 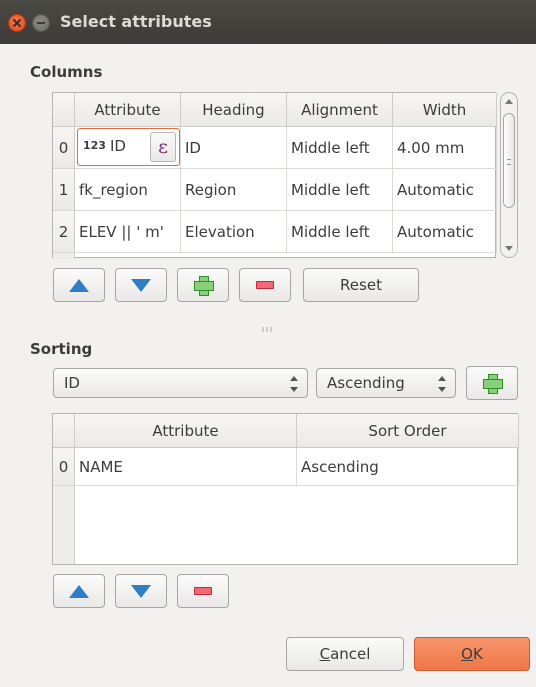 I want to click on cancel-button: Cancel, so click(x=345, y=654).